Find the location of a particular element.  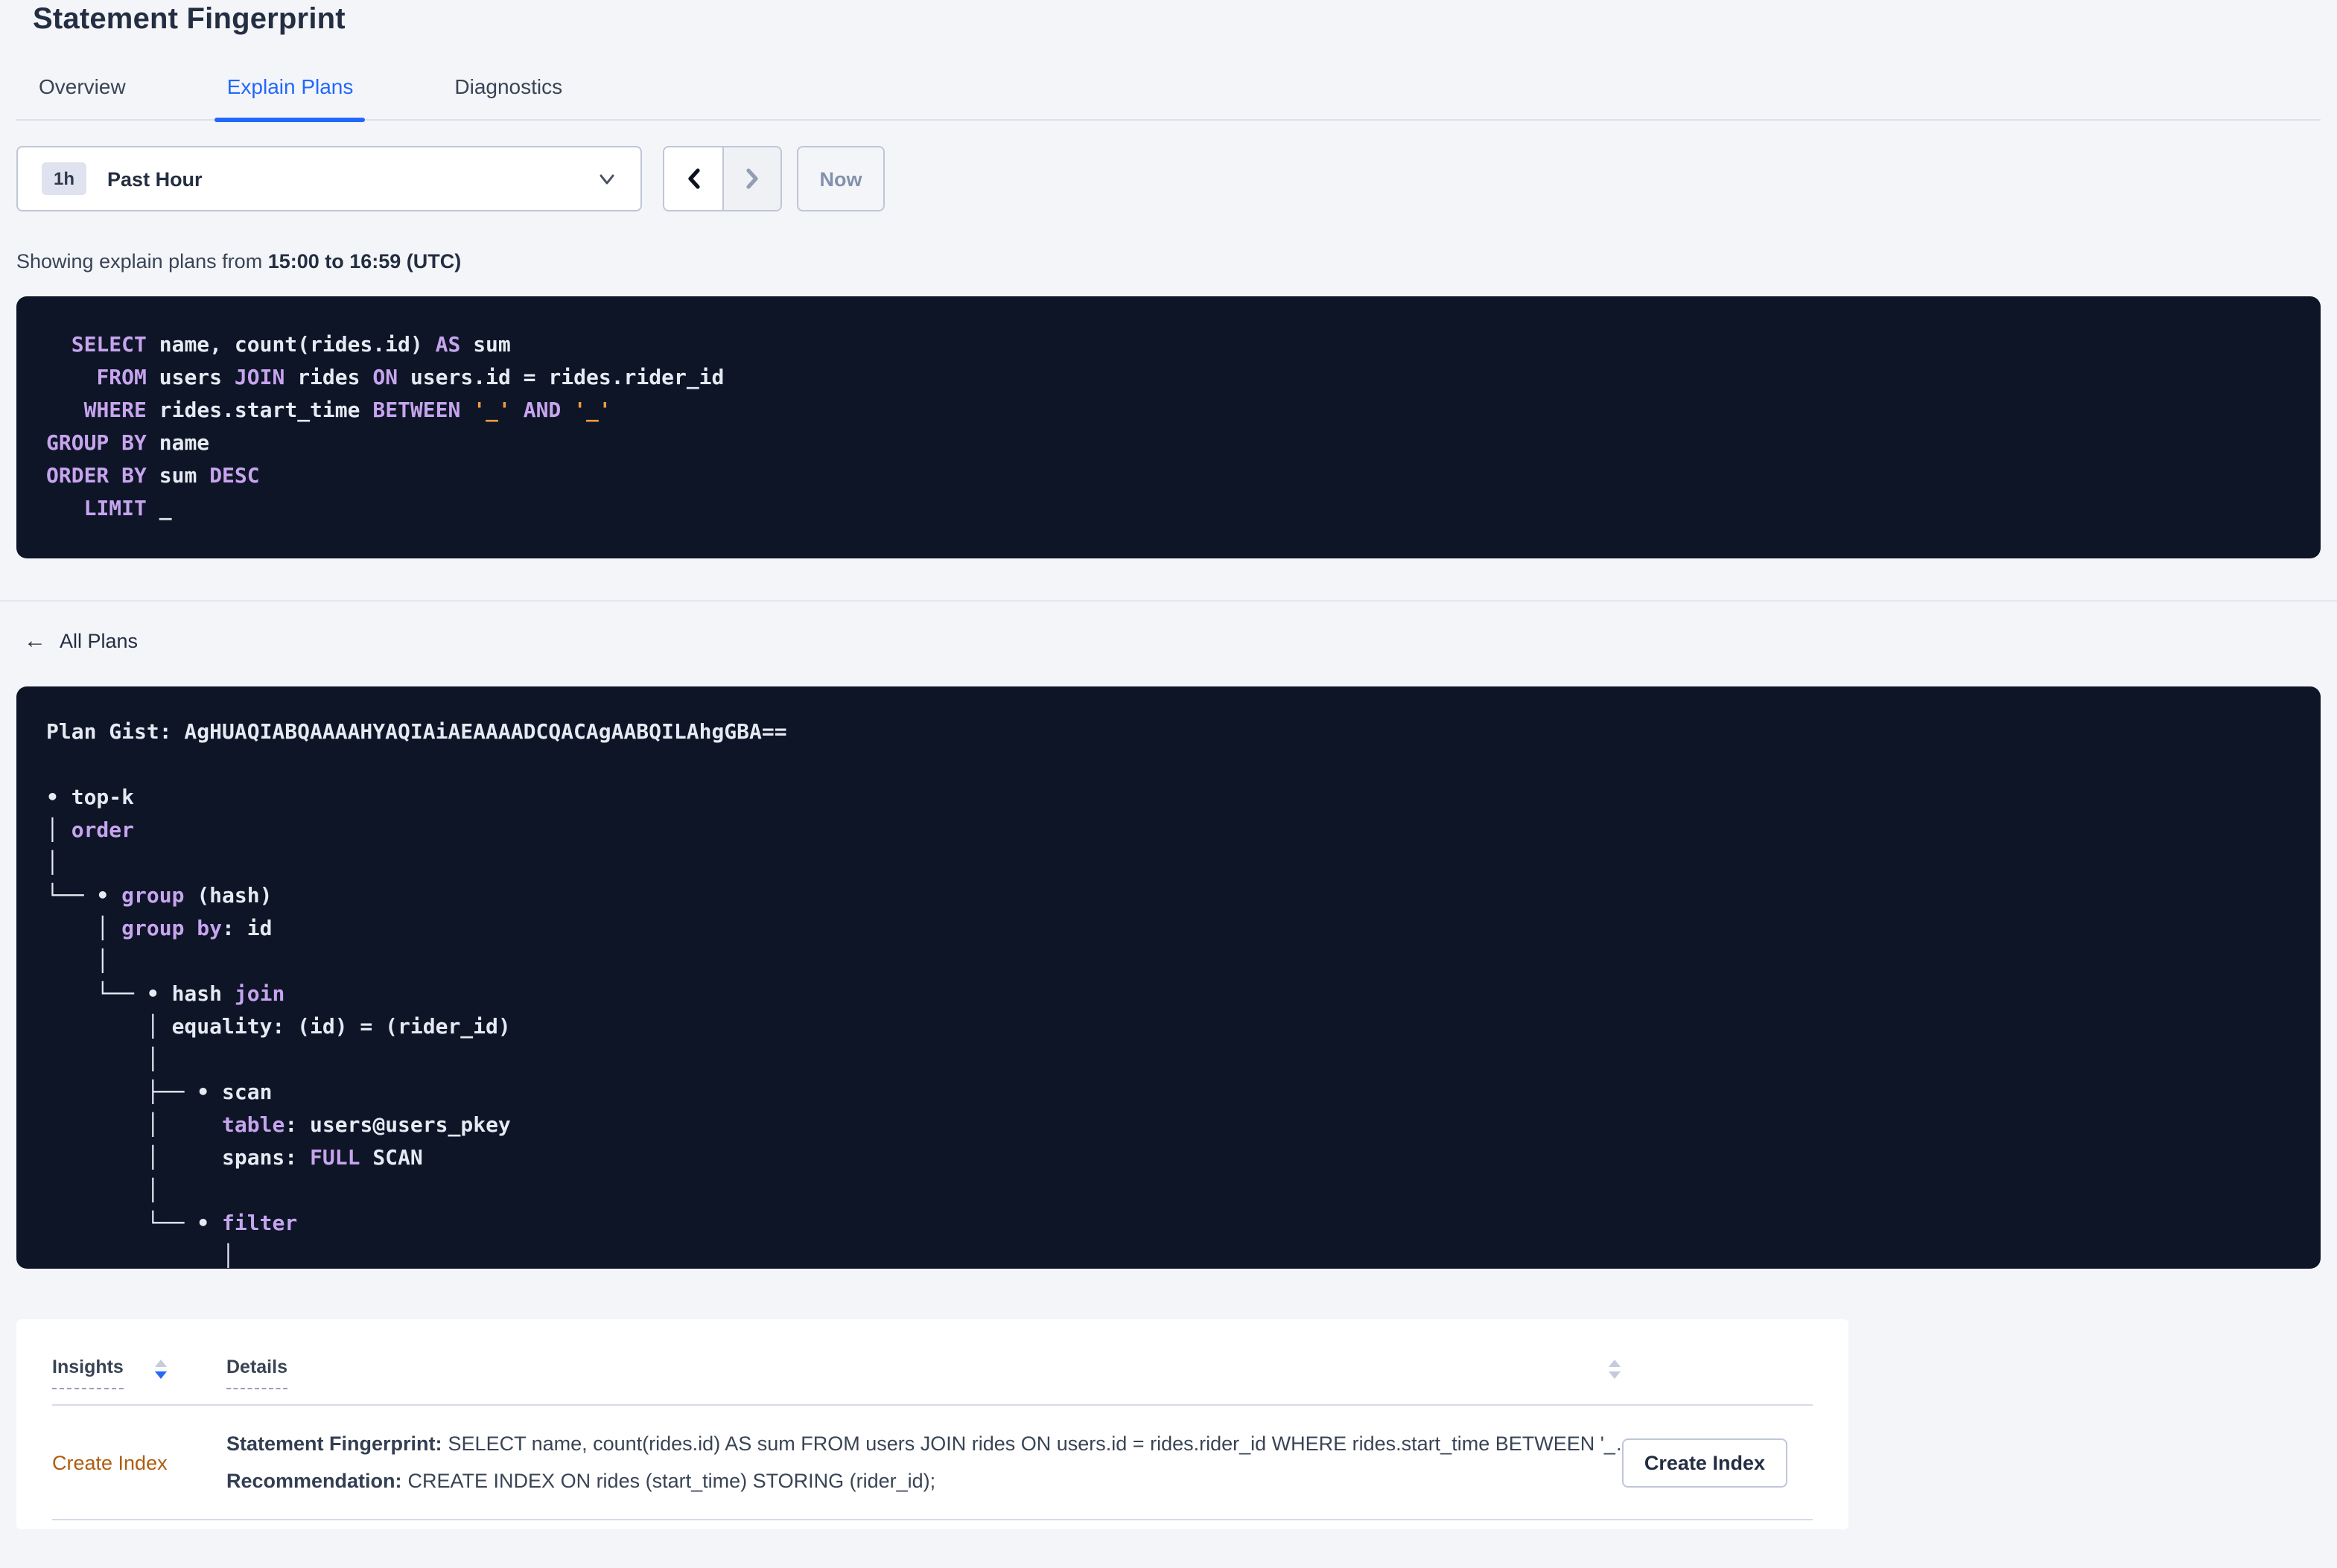

time-controls: 1h Past Hour Now is located at coordinates (1168, 178).